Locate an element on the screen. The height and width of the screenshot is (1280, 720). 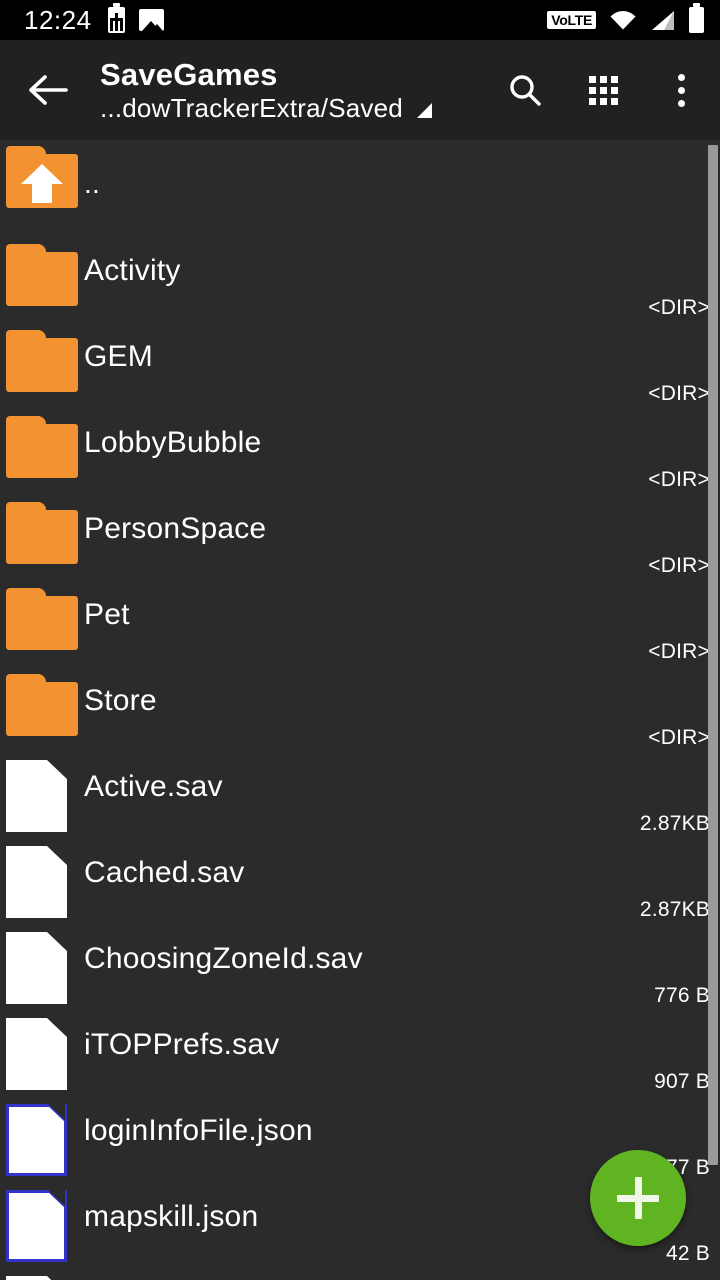
list-item-meta: 776 B is located at coordinates (682, 995).